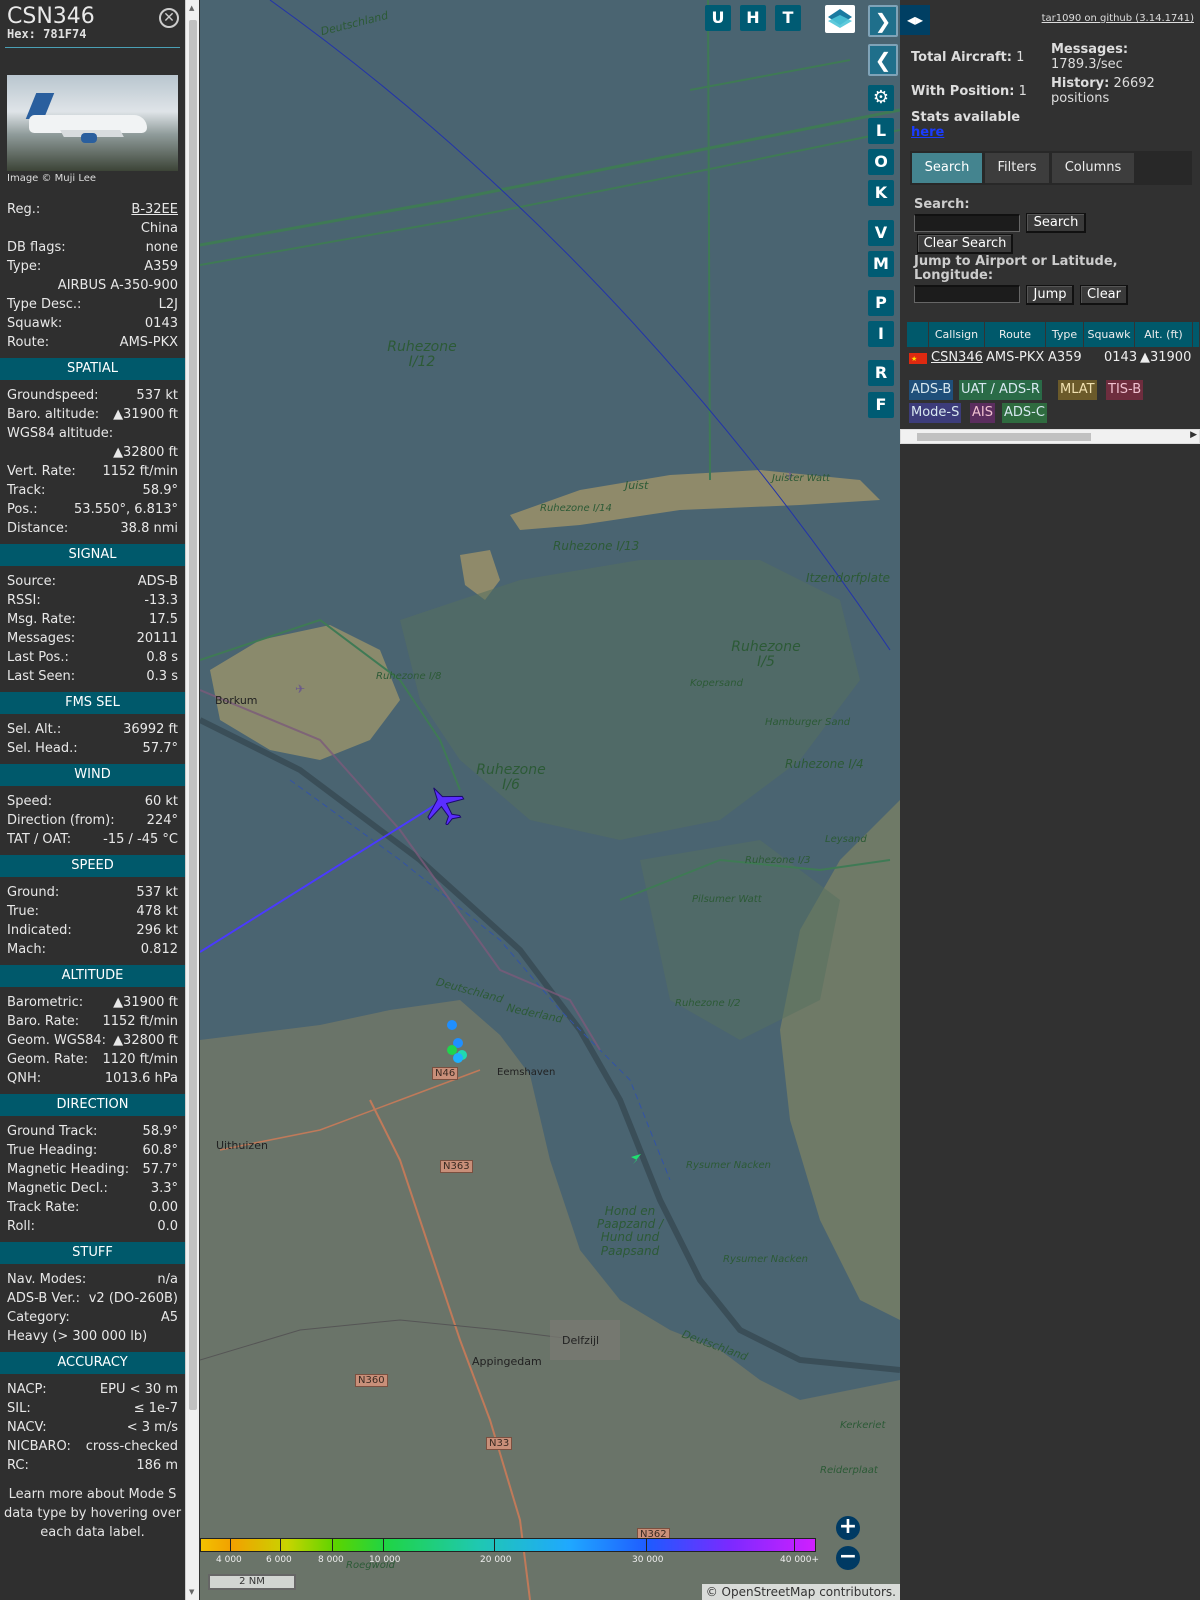 This screenshot has width=1200, height=1600. What do you see at coordinates (37, 528) in the screenshot?
I see `info-key: Distance:` at bounding box center [37, 528].